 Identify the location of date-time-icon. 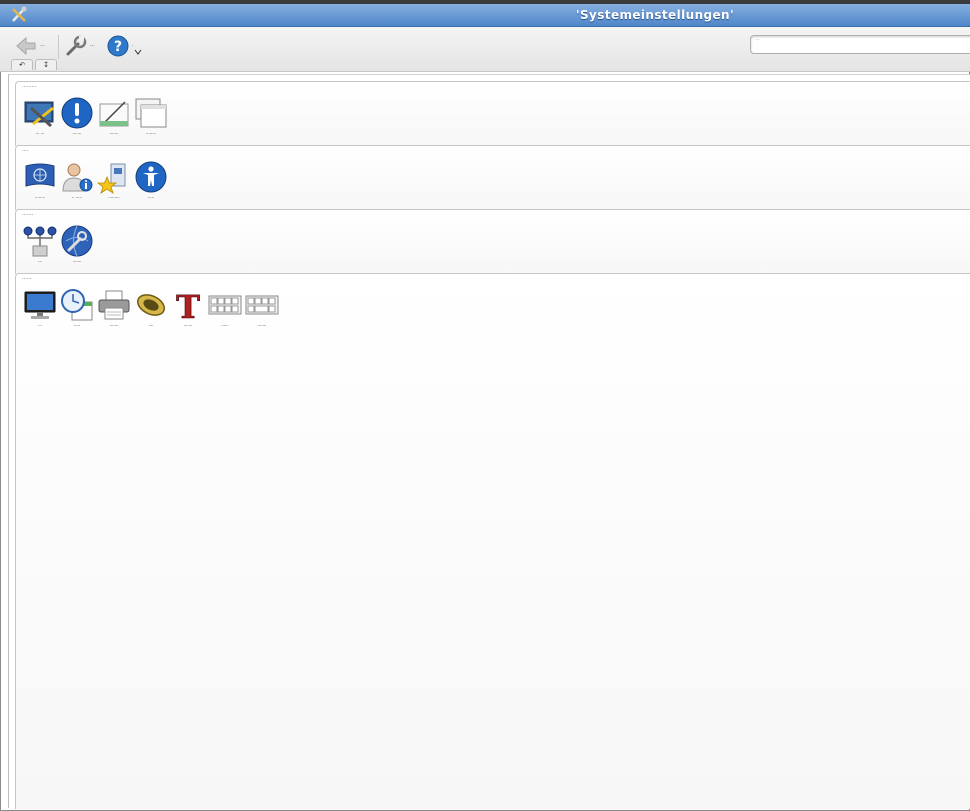
(77, 305).